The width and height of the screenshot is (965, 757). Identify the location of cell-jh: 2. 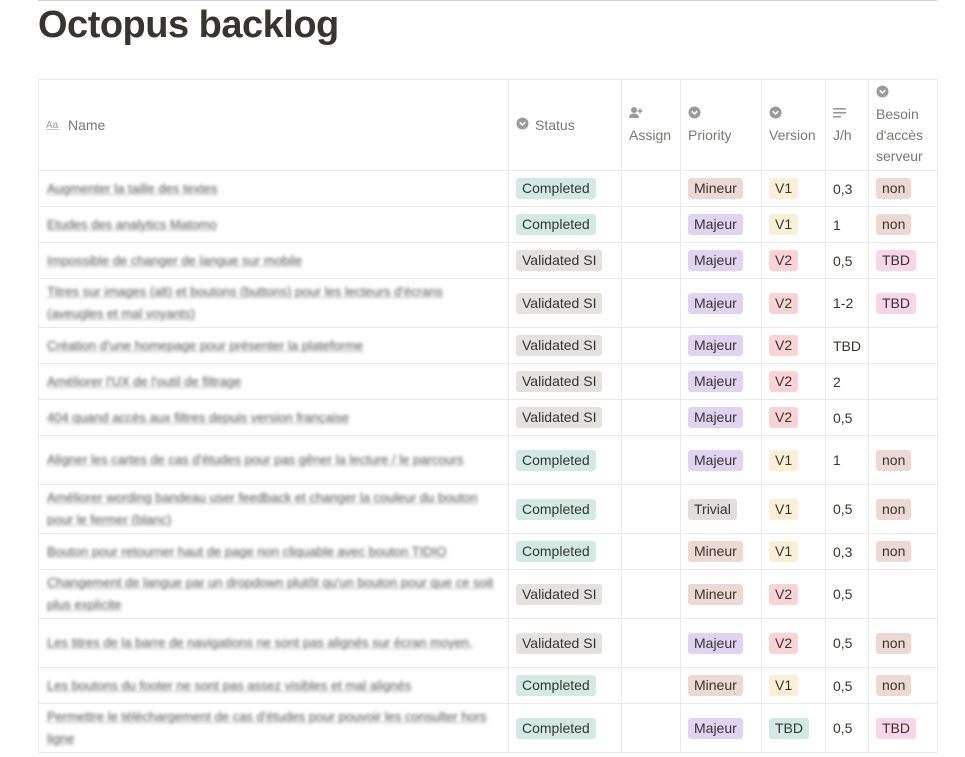
(847, 381).